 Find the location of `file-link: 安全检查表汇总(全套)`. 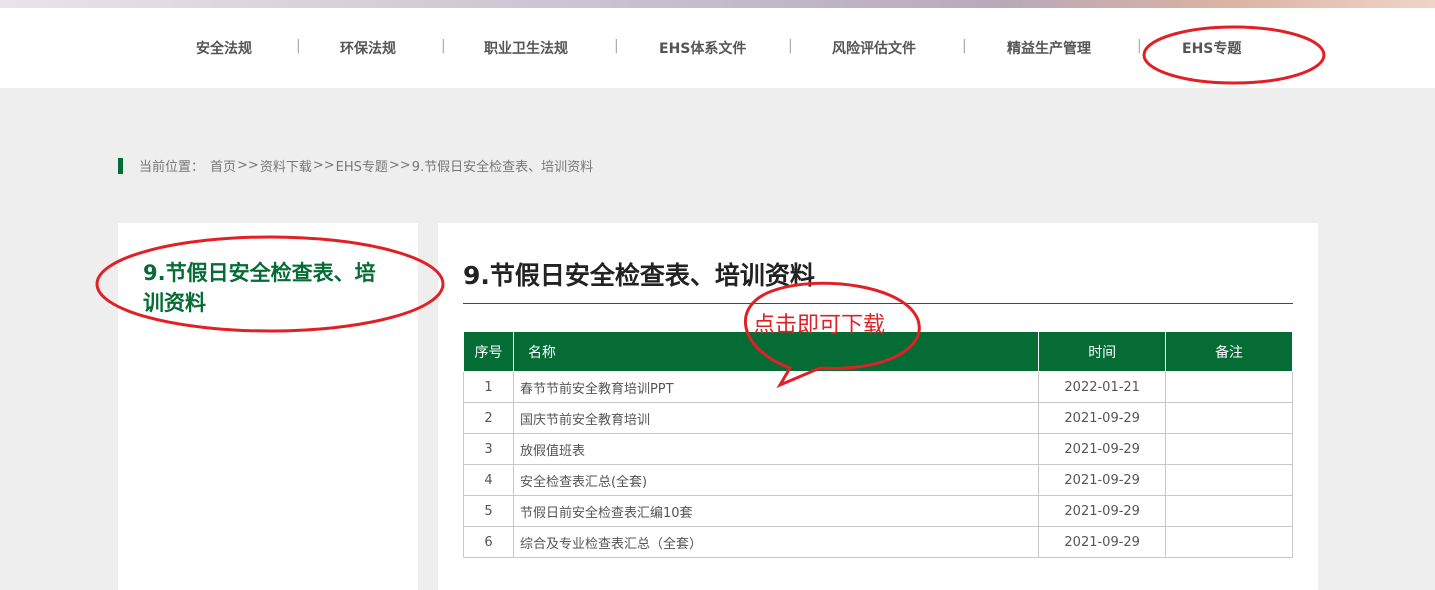

file-link: 安全检查表汇总(全套) is located at coordinates (776, 480).